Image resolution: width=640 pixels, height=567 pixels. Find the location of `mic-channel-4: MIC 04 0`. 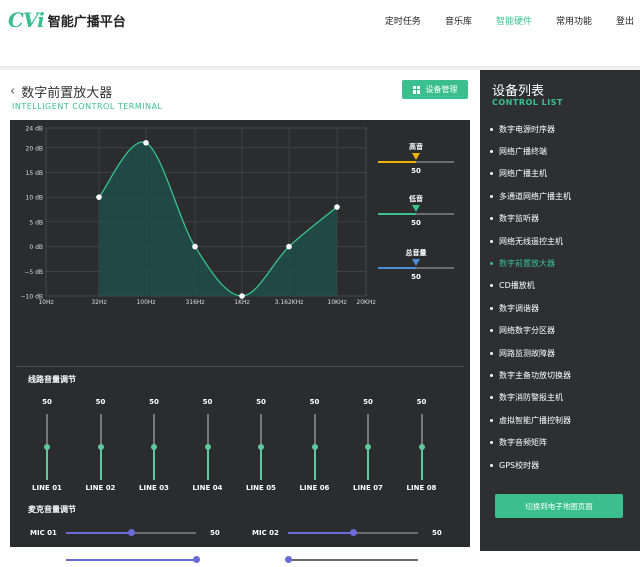

mic-channel-4: MIC 04 0 is located at coordinates (357, 560).